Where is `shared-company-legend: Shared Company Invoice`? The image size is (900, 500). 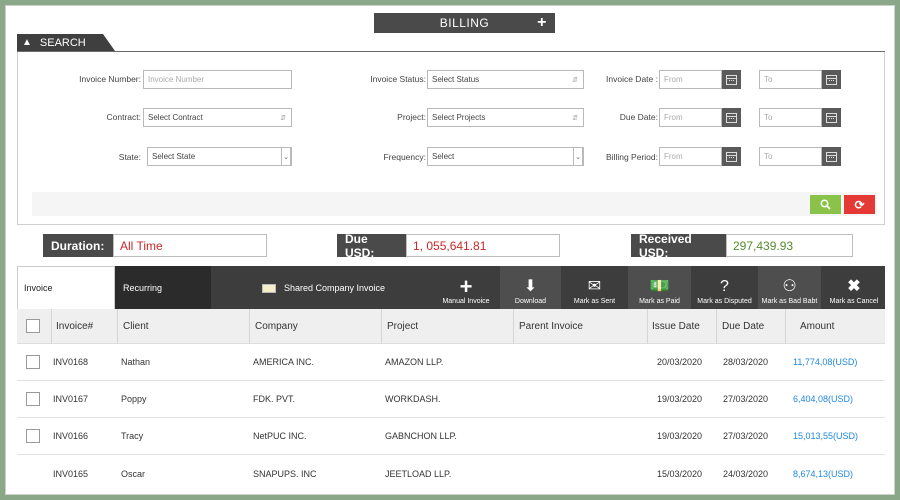 shared-company-legend: Shared Company Invoice is located at coordinates (323, 288).